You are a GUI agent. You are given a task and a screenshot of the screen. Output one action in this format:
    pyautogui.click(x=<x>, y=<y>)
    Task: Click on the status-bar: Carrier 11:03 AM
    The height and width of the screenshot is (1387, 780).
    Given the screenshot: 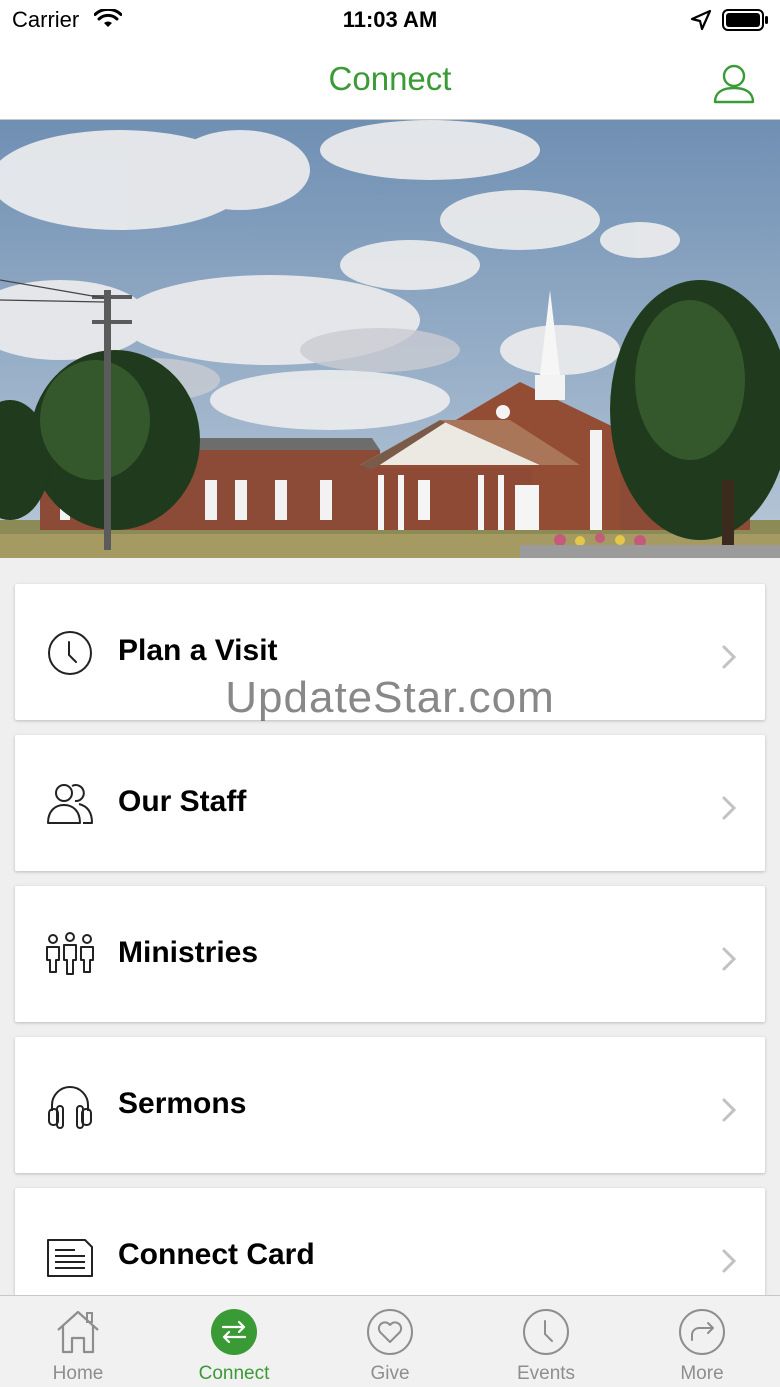 What is the action you would take?
    pyautogui.click(x=390, y=20)
    